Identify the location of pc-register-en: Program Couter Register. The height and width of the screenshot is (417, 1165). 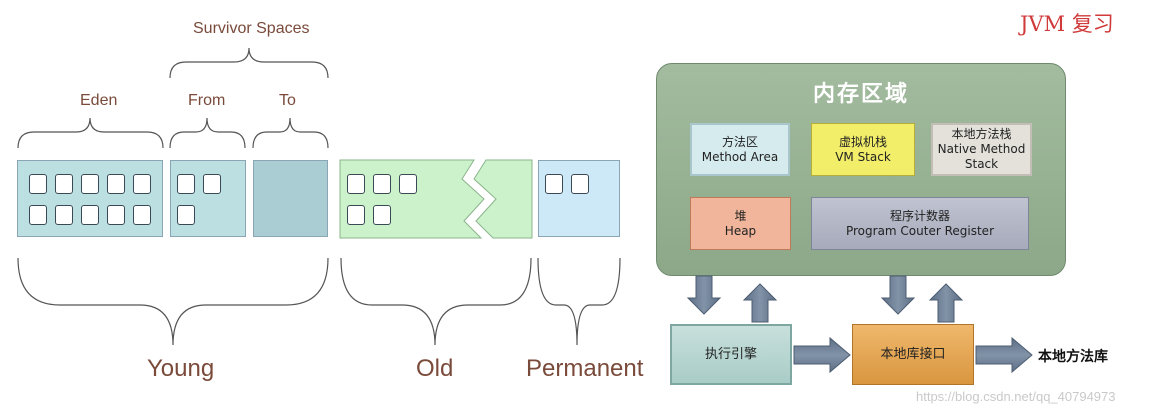
(919, 230).